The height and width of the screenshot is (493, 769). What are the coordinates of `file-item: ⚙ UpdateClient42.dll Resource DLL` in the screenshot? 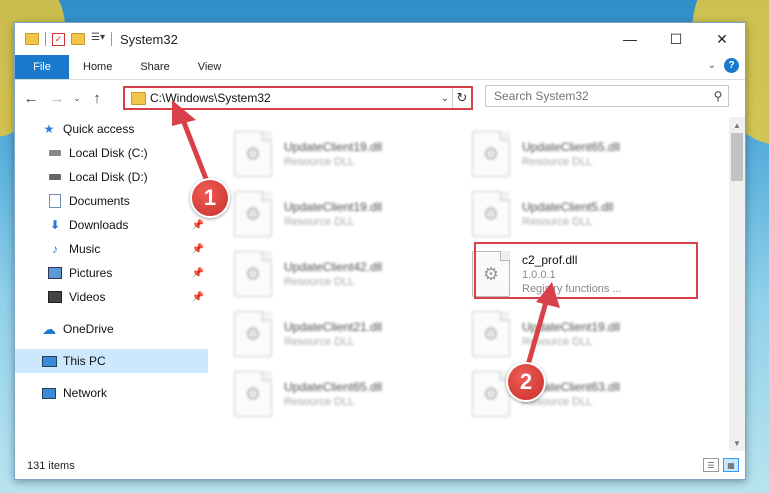 It's located at (344, 274).